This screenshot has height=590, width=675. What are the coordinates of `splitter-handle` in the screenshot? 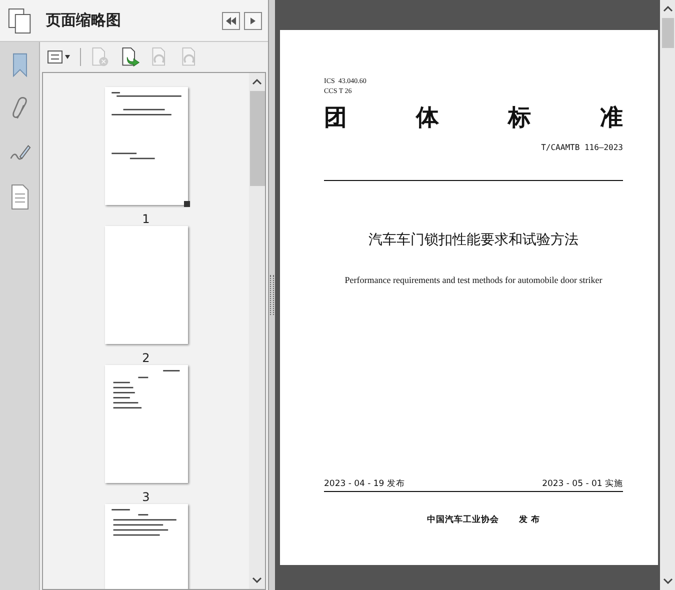 It's located at (271, 295).